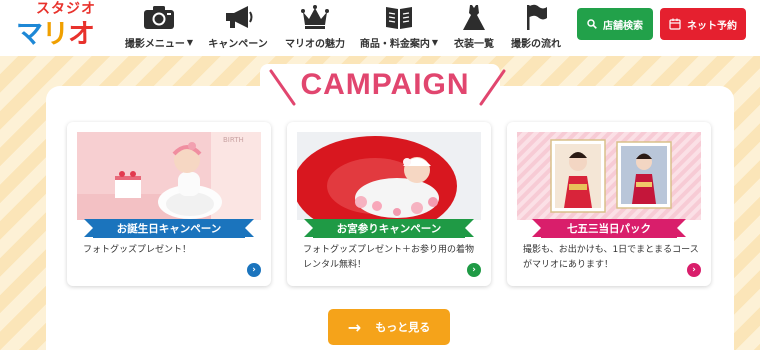 The height and width of the screenshot is (350, 760). I want to click on nav-products-prices: 商品・料金案内 ▼, so click(399, 25).